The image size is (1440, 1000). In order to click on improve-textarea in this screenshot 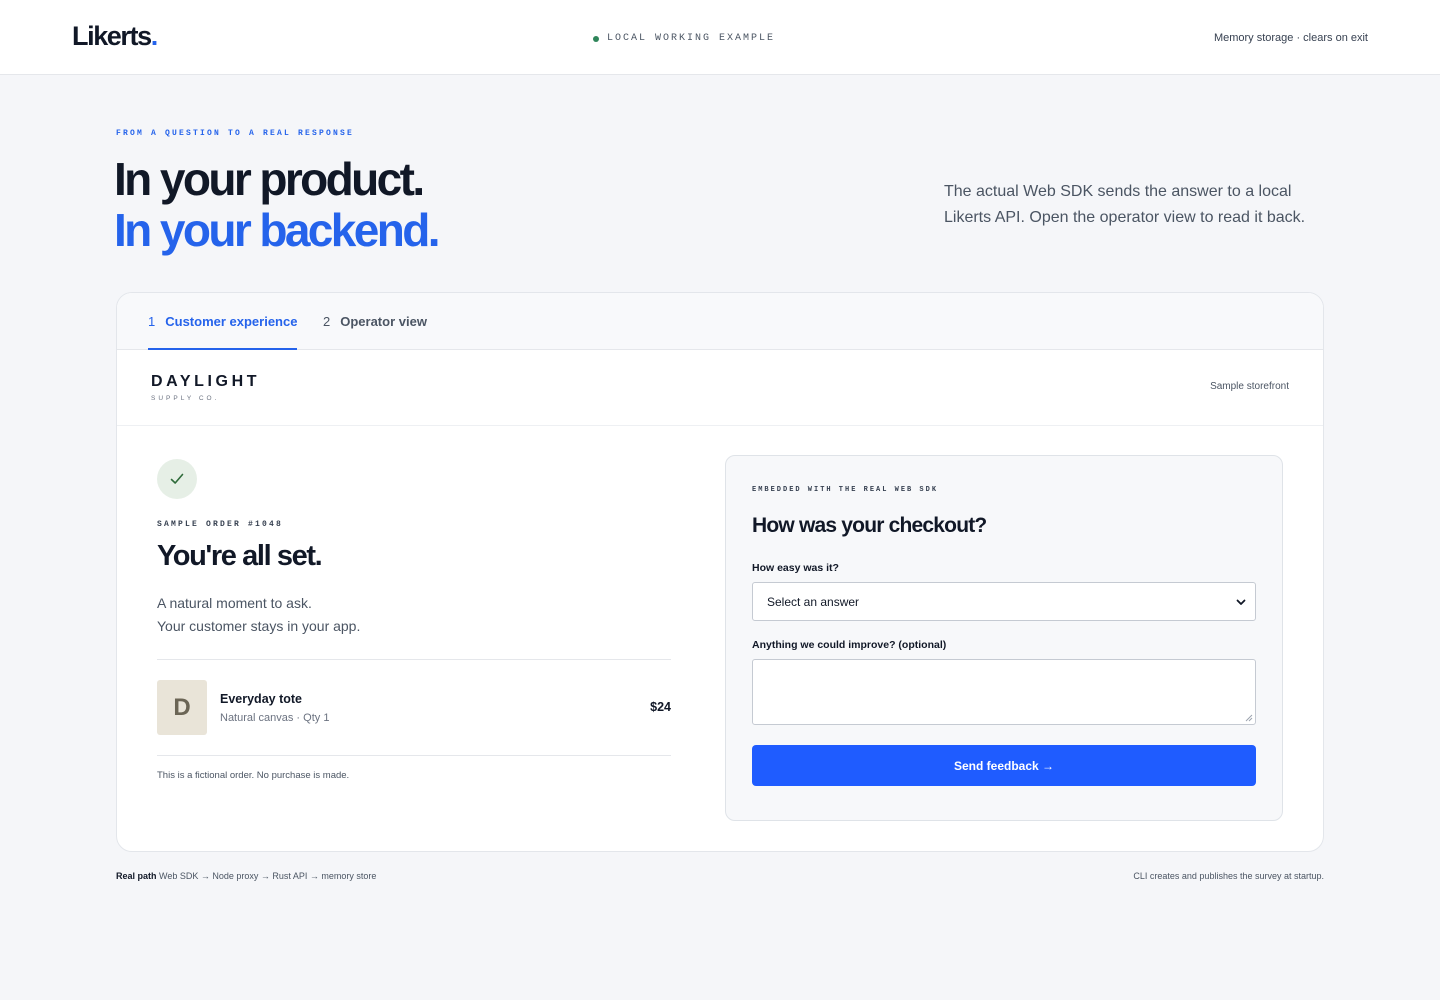, I will do `click(1004, 692)`.